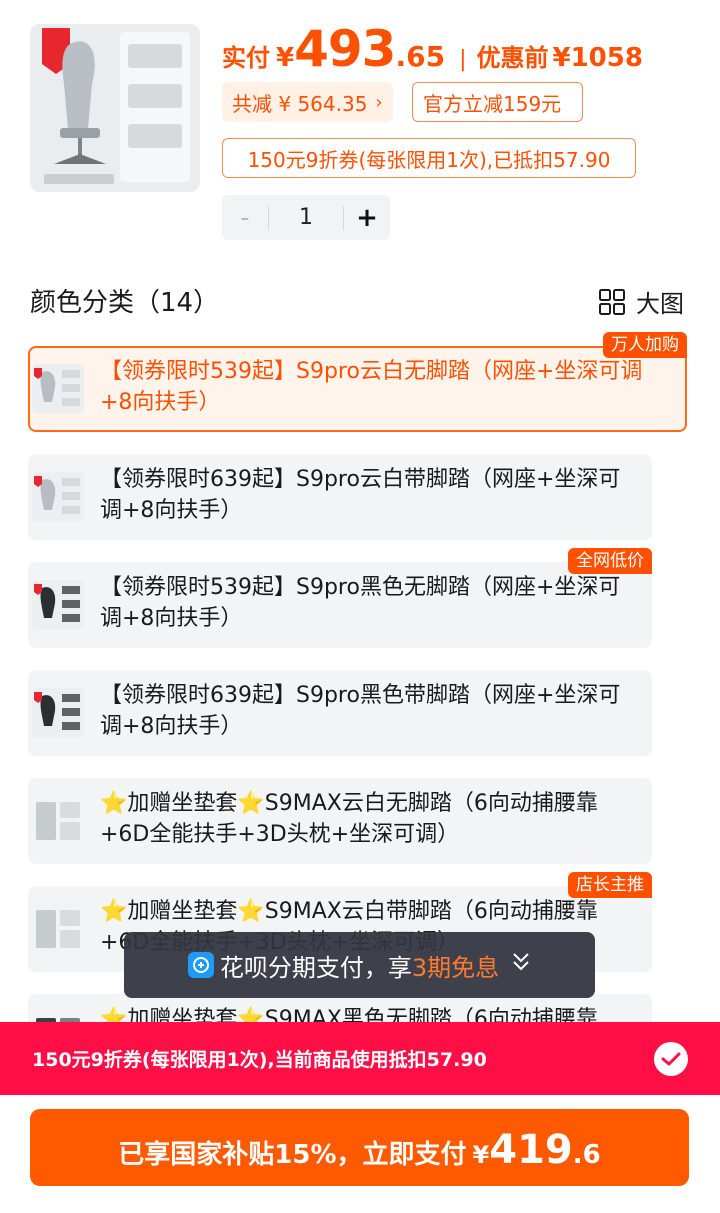 The height and width of the screenshot is (1213, 720). Describe the element at coordinates (521, 965) in the screenshot. I see `double-chevron-down-icon` at that location.